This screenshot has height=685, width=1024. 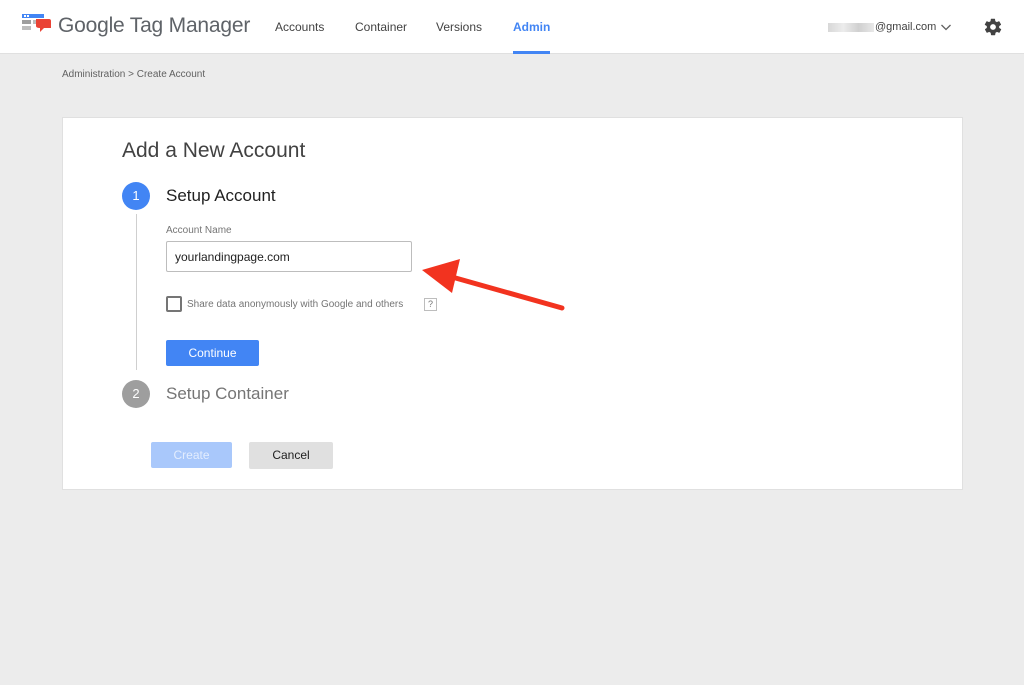 I want to click on nav-container: Container, so click(x=381, y=27).